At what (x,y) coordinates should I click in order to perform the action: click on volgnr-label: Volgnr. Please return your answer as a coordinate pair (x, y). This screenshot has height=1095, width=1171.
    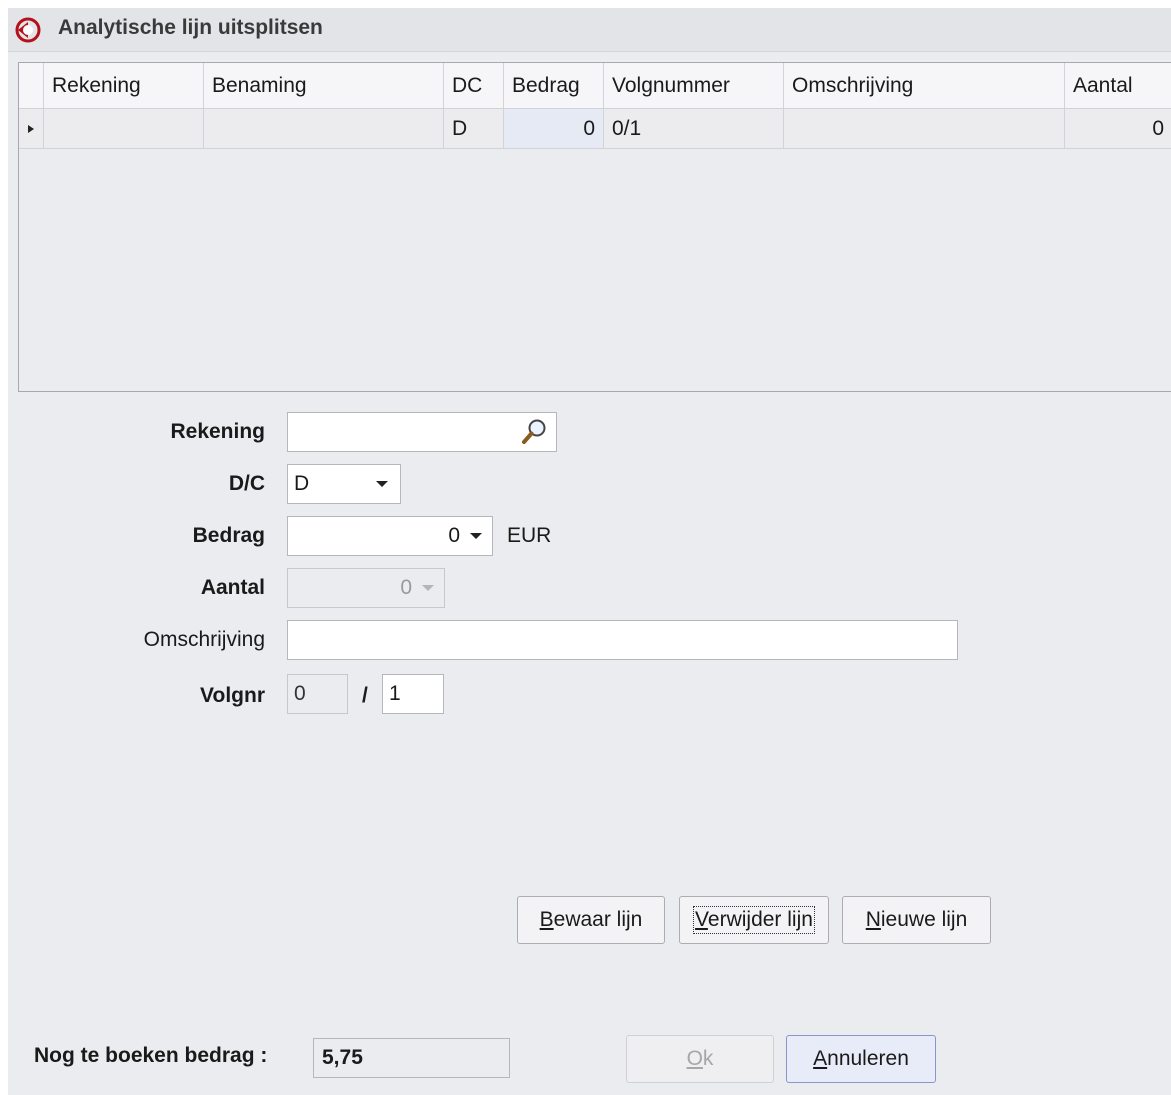
    Looking at the image, I should click on (232, 695).